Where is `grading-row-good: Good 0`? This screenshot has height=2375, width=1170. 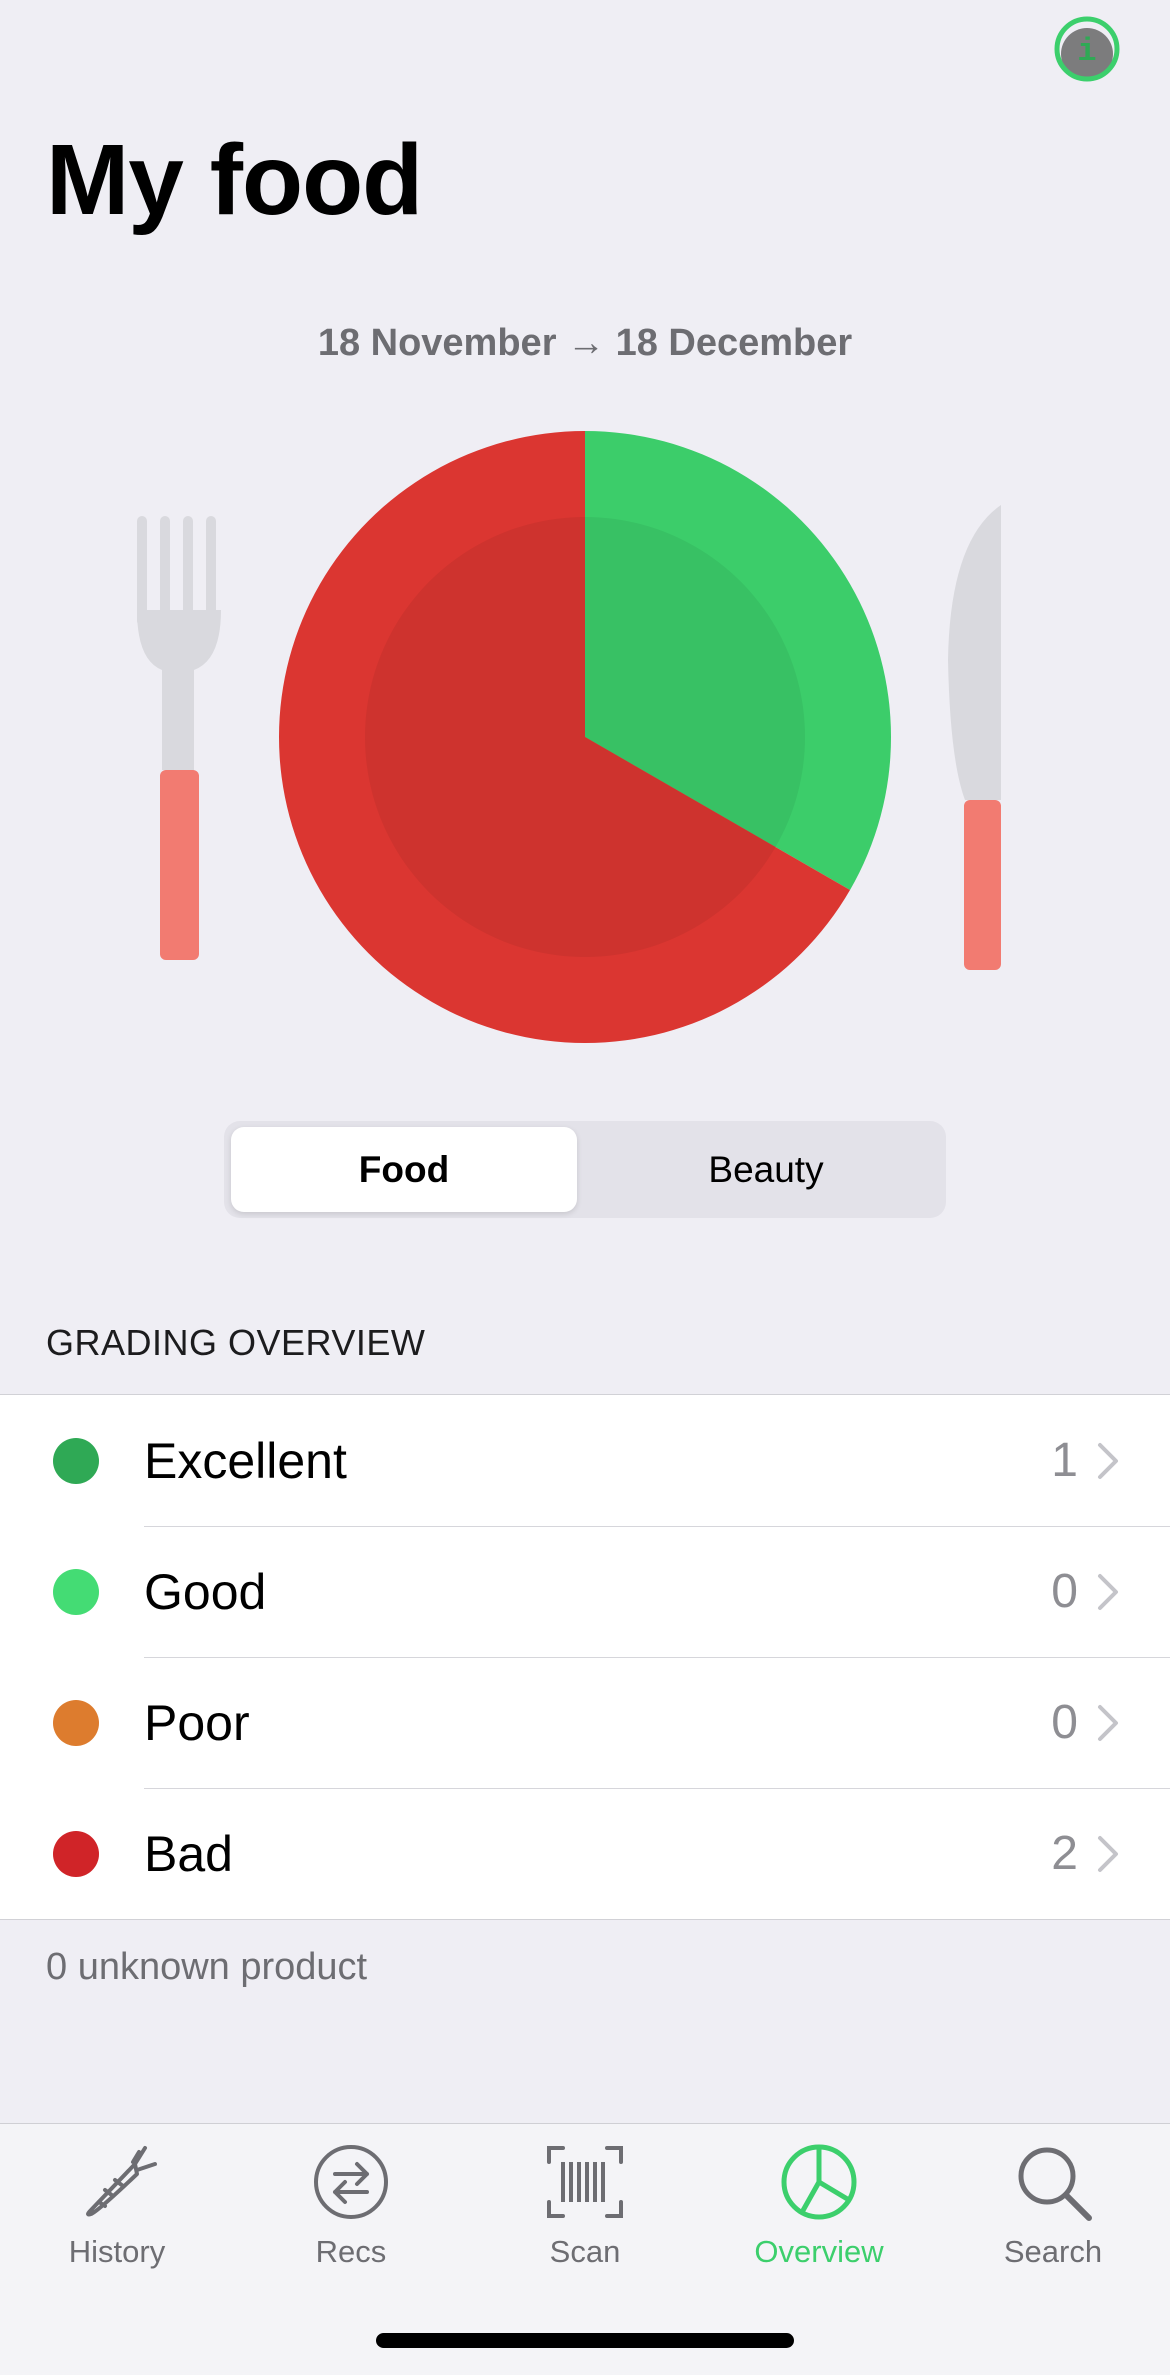 grading-row-good: Good 0 is located at coordinates (585, 1591).